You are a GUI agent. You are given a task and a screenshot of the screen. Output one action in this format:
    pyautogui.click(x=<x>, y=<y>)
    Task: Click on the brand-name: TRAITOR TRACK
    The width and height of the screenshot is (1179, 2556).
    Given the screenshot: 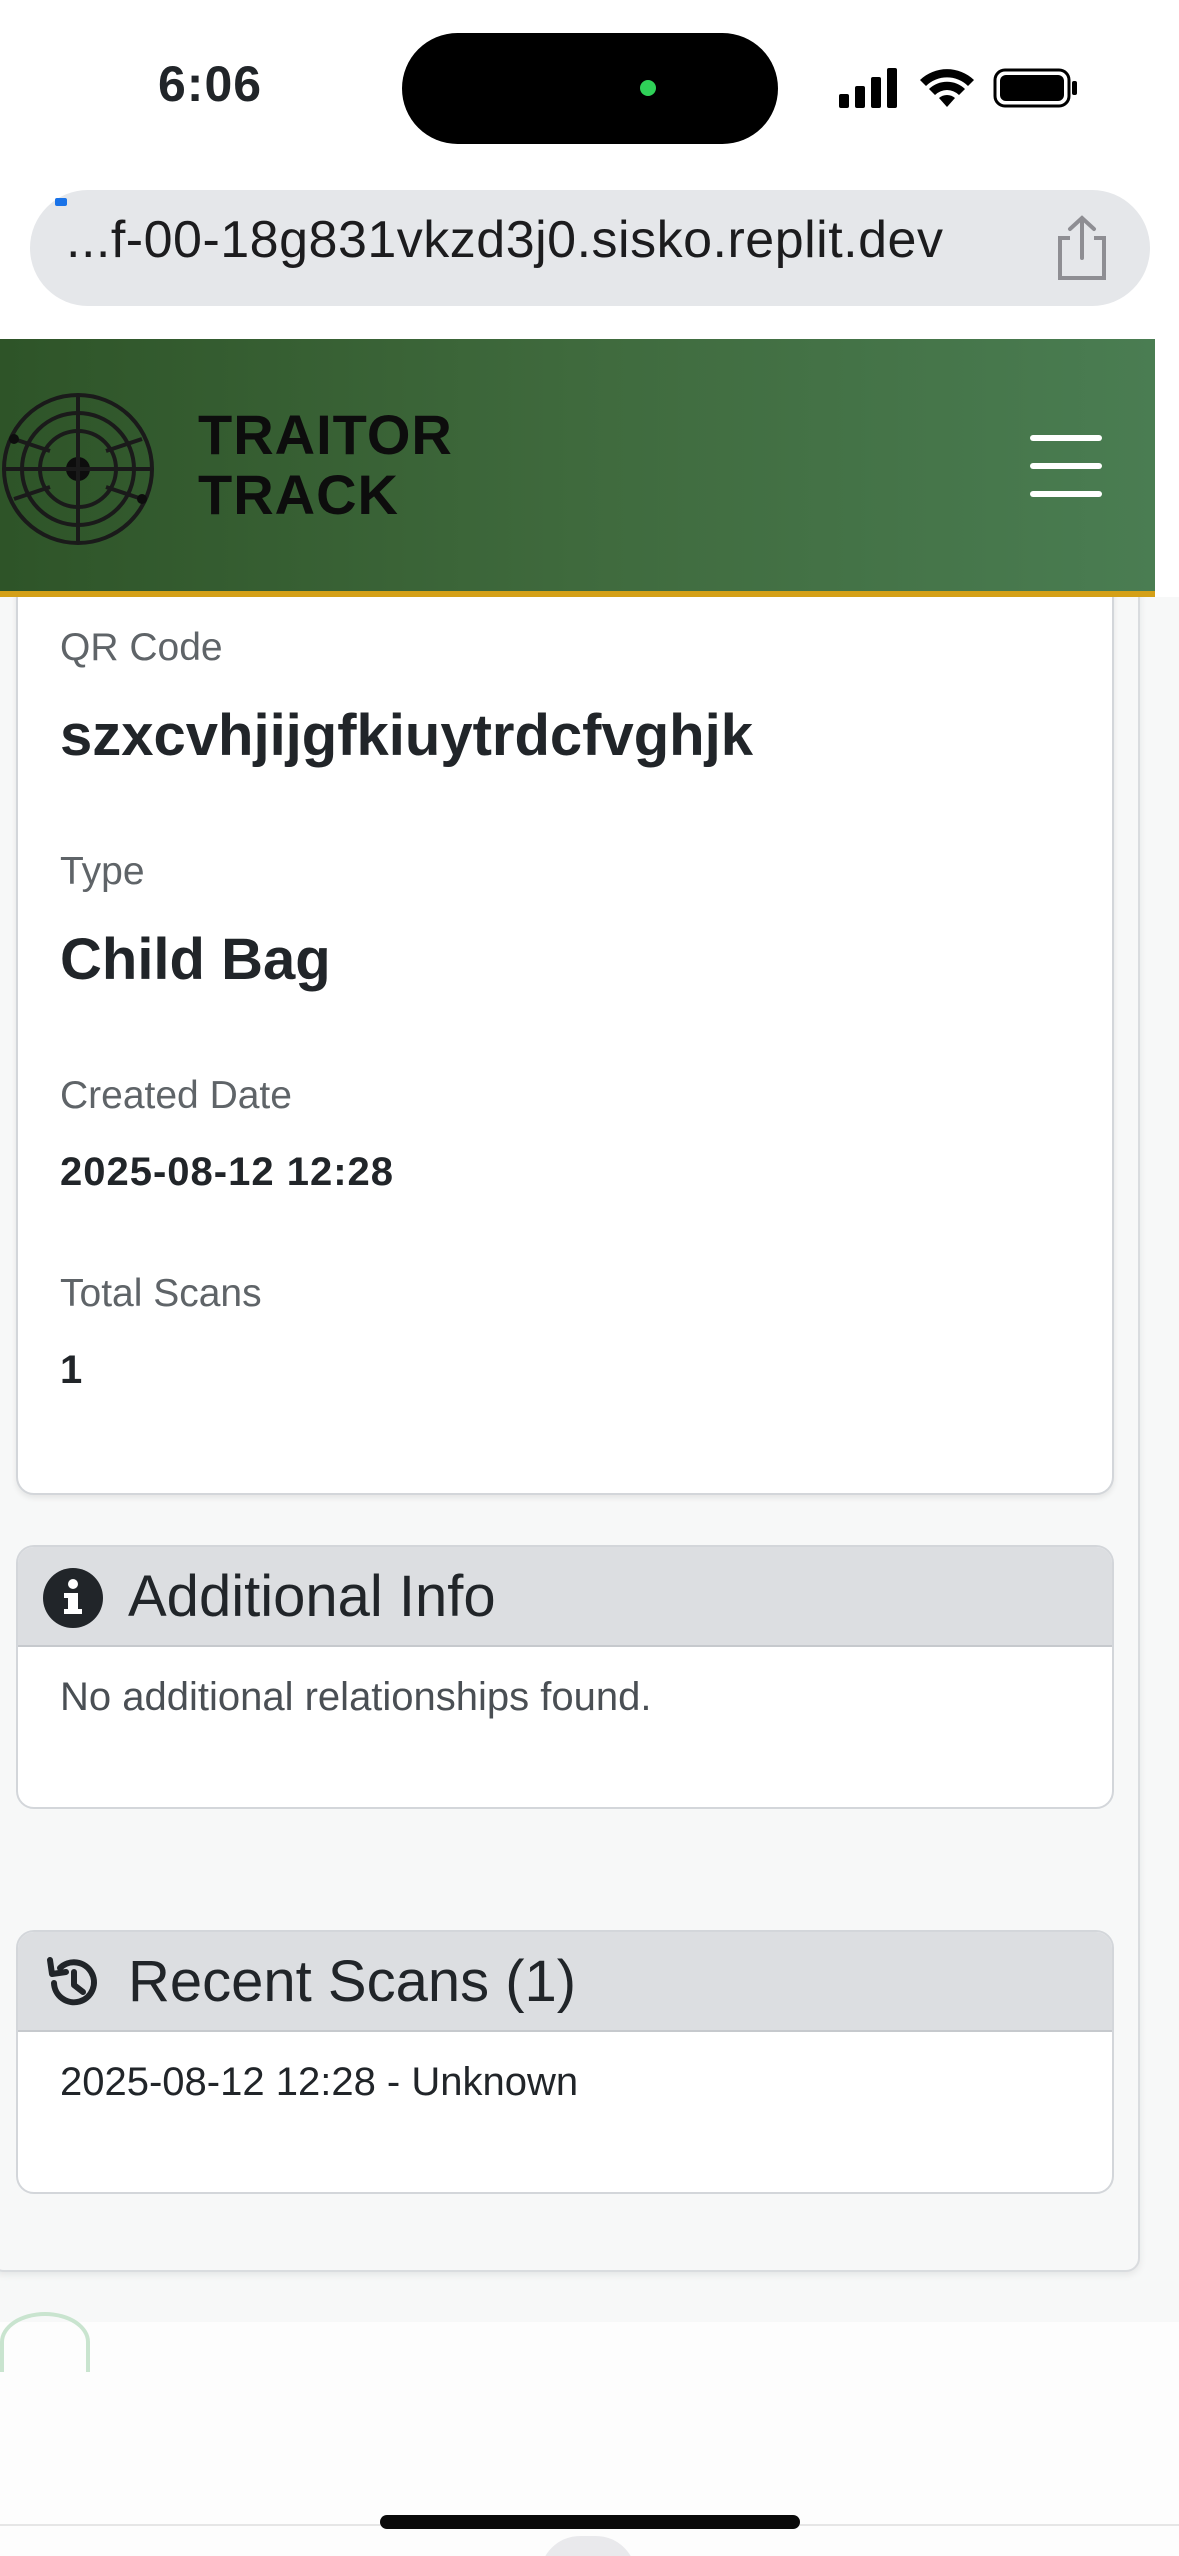 What is the action you would take?
    pyautogui.click(x=348, y=465)
    